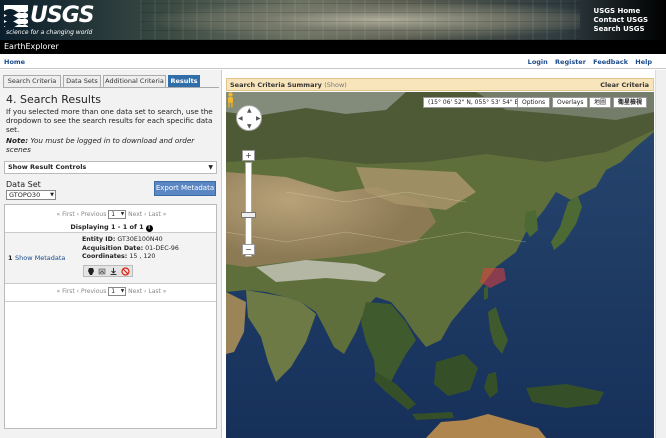 This screenshot has height=438, width=666. Describe the element at coordinates (49, 32) in the screenshot. I see `logo-tagline: science for a changing world` at that location.